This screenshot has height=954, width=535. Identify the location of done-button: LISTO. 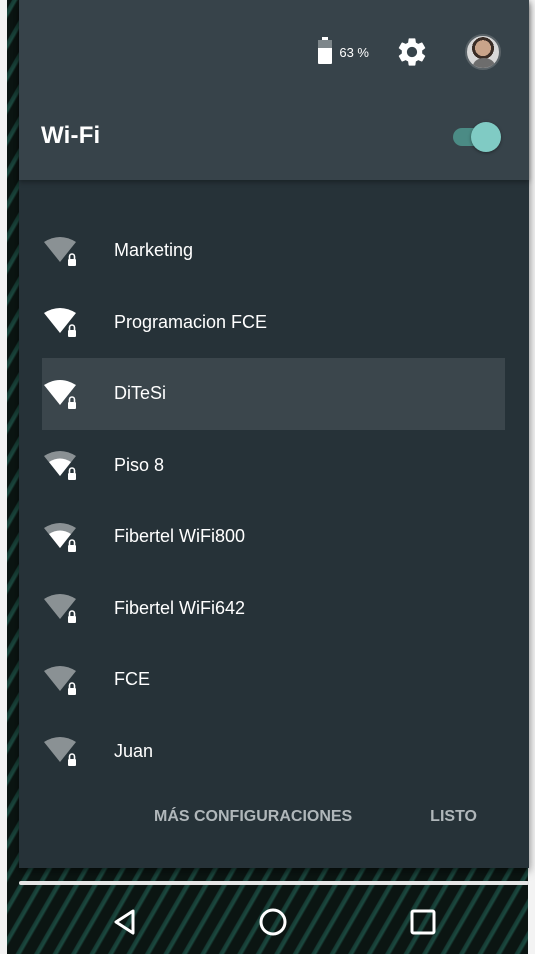
(453, 817).